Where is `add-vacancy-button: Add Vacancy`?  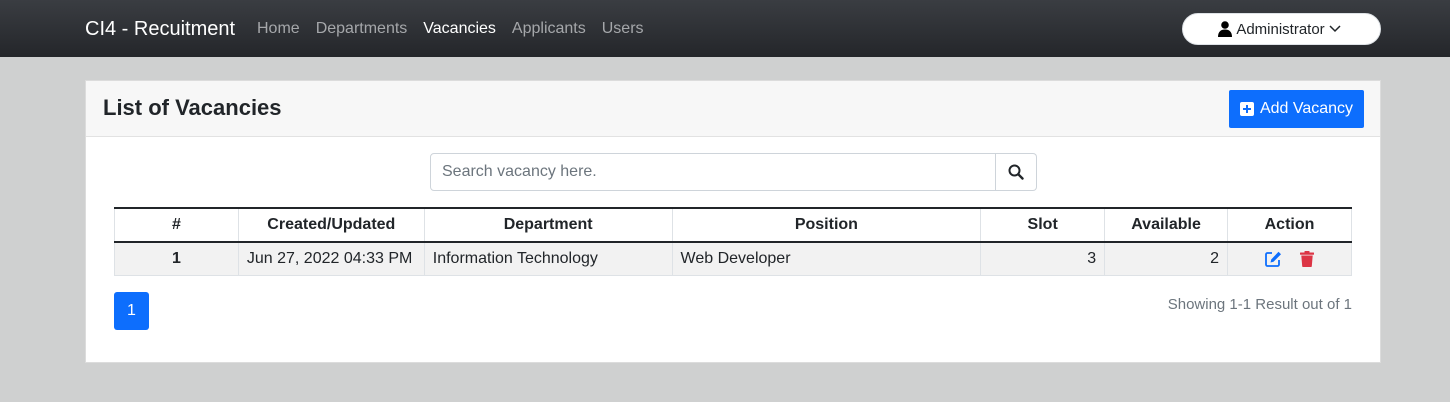
add-vacancy-button: Add Vacancy is located at coordinates (1296, 109).